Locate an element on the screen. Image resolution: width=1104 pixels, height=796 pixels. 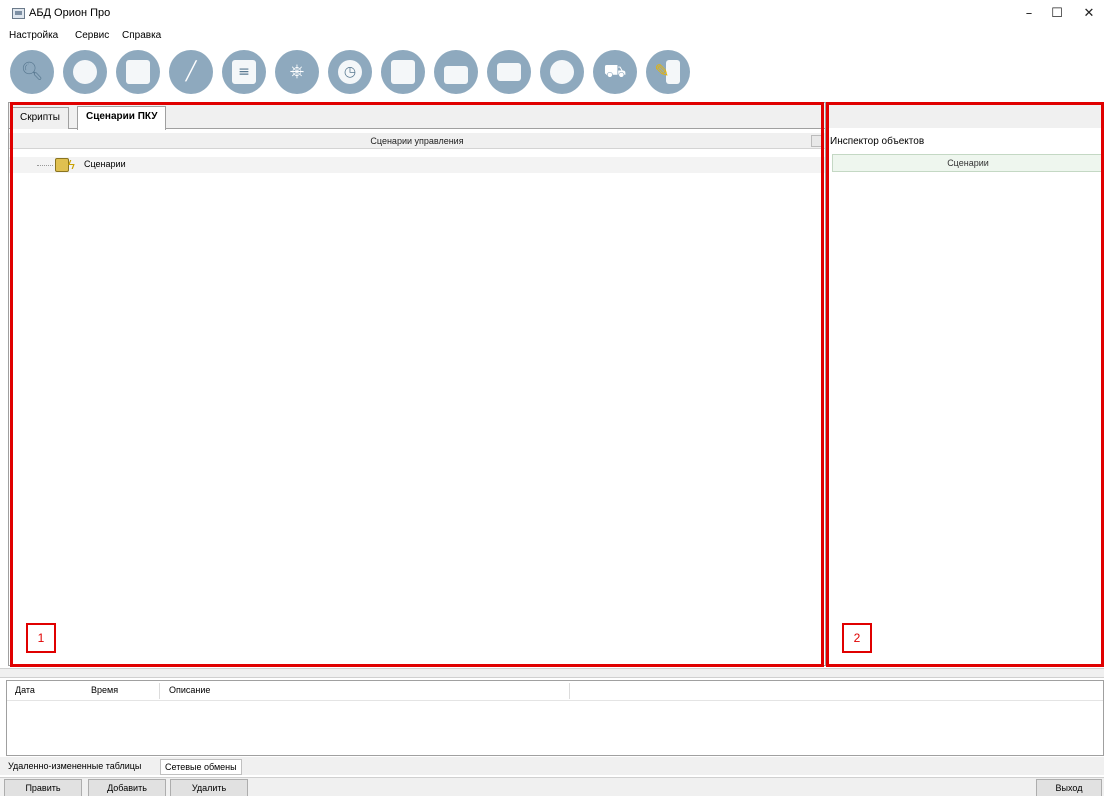
toolbar: 🔍︎ ╱ ≡ ⎈ ◷ ⛟ ✎ is located at coordinates (552, 79).